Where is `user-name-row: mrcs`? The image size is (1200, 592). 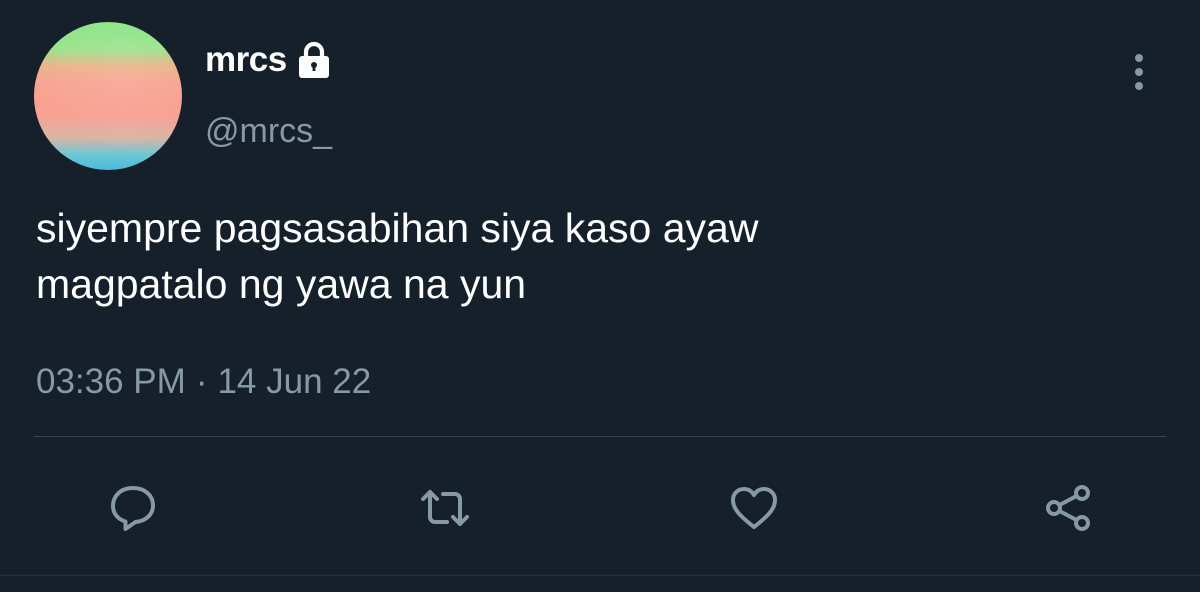
user-name-row: mrcs is located at coordinates (269, 60).